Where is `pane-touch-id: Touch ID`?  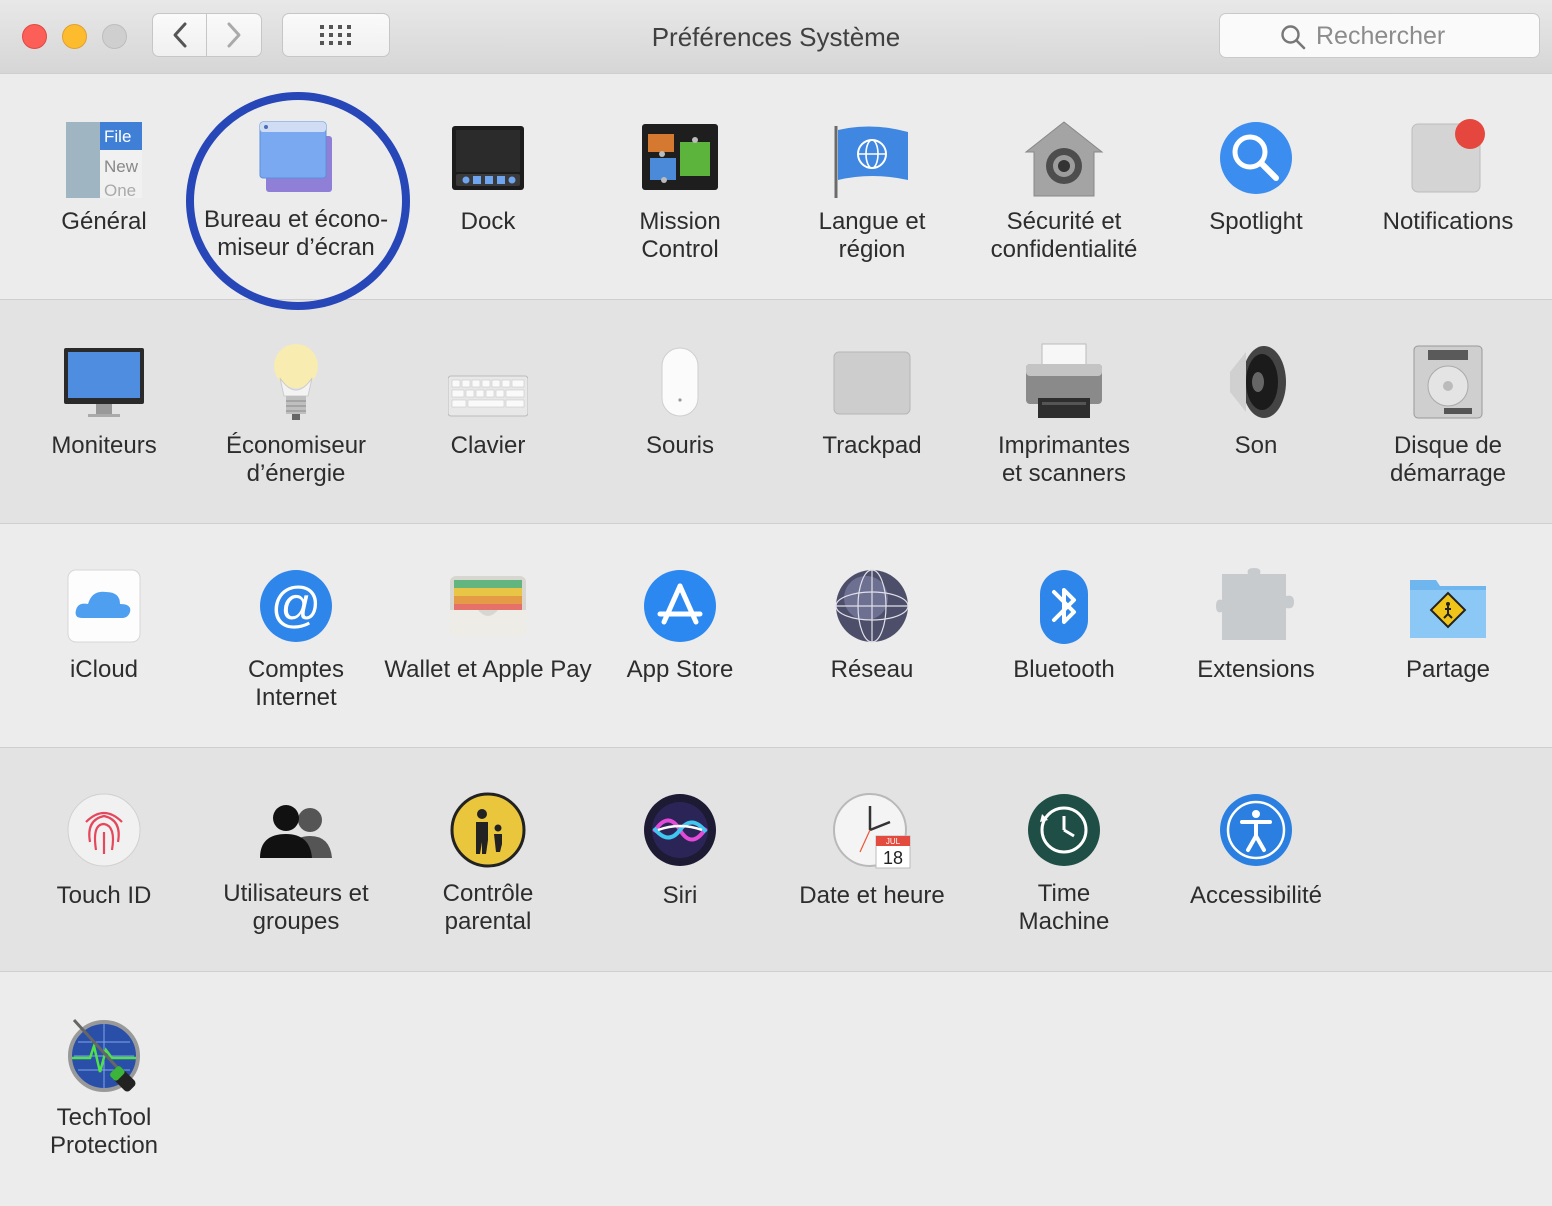 pane-touch-id: Touch ID is located at coordinates (104, 887).